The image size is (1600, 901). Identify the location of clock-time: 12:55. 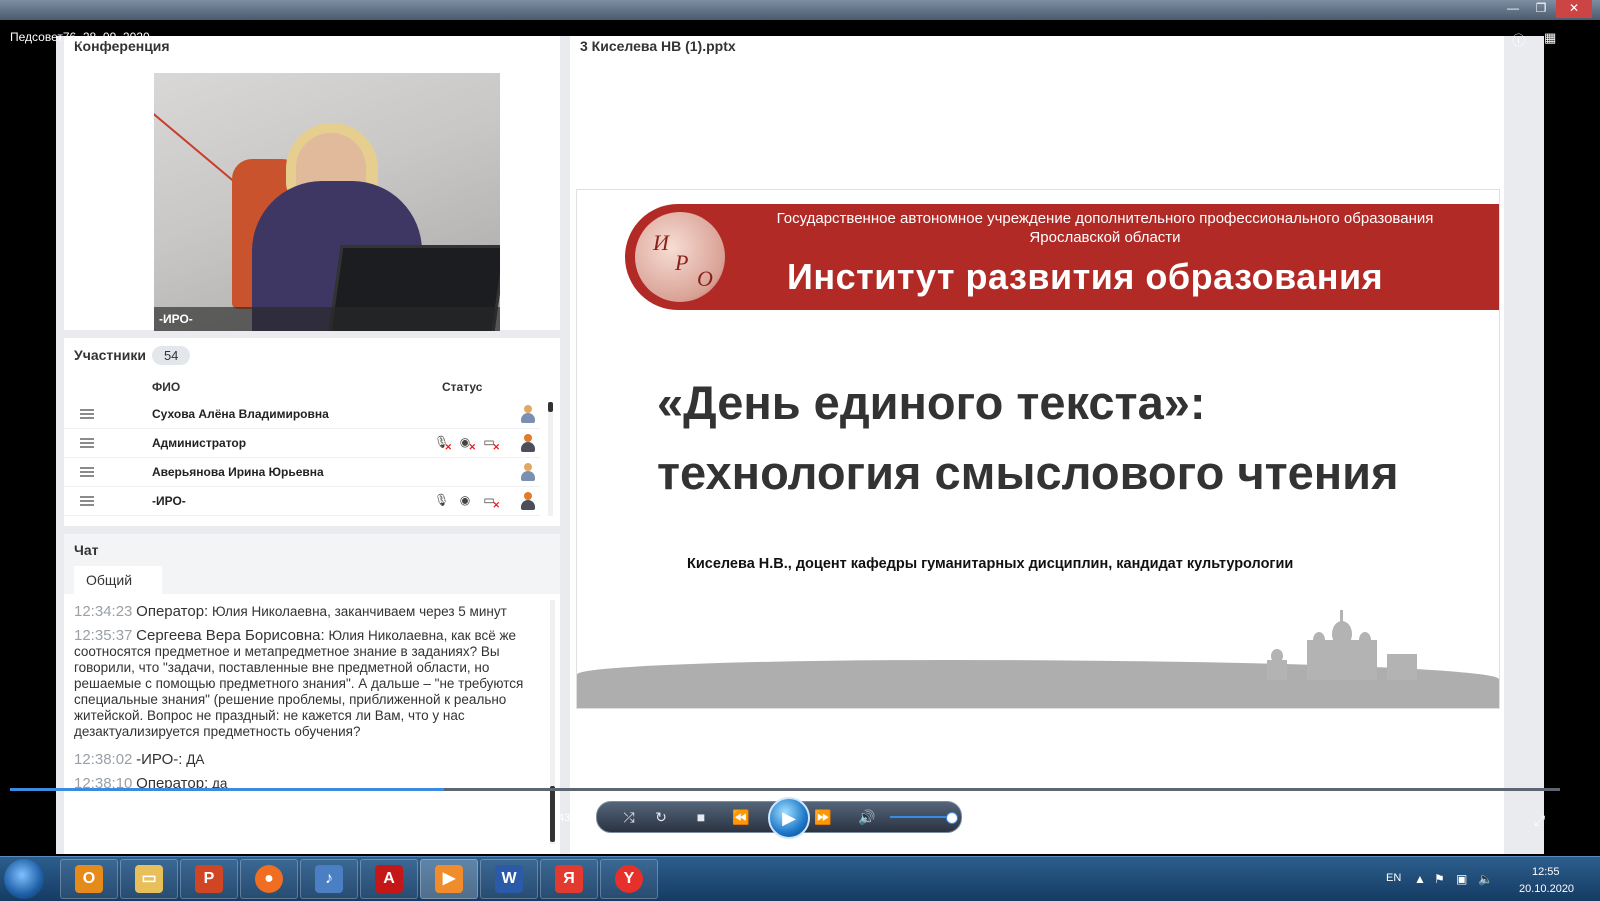
(1546, 872).